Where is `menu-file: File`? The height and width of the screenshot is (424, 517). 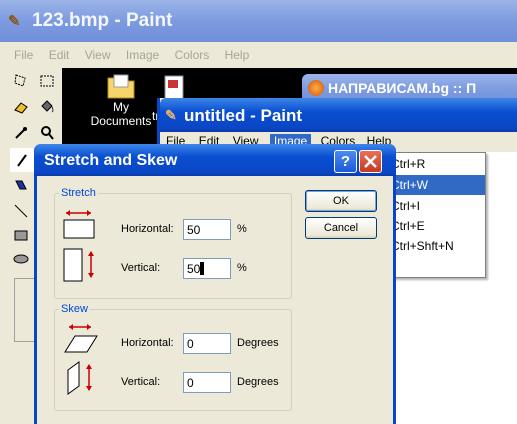
menu-file: File is located at coordinates (23, 55).